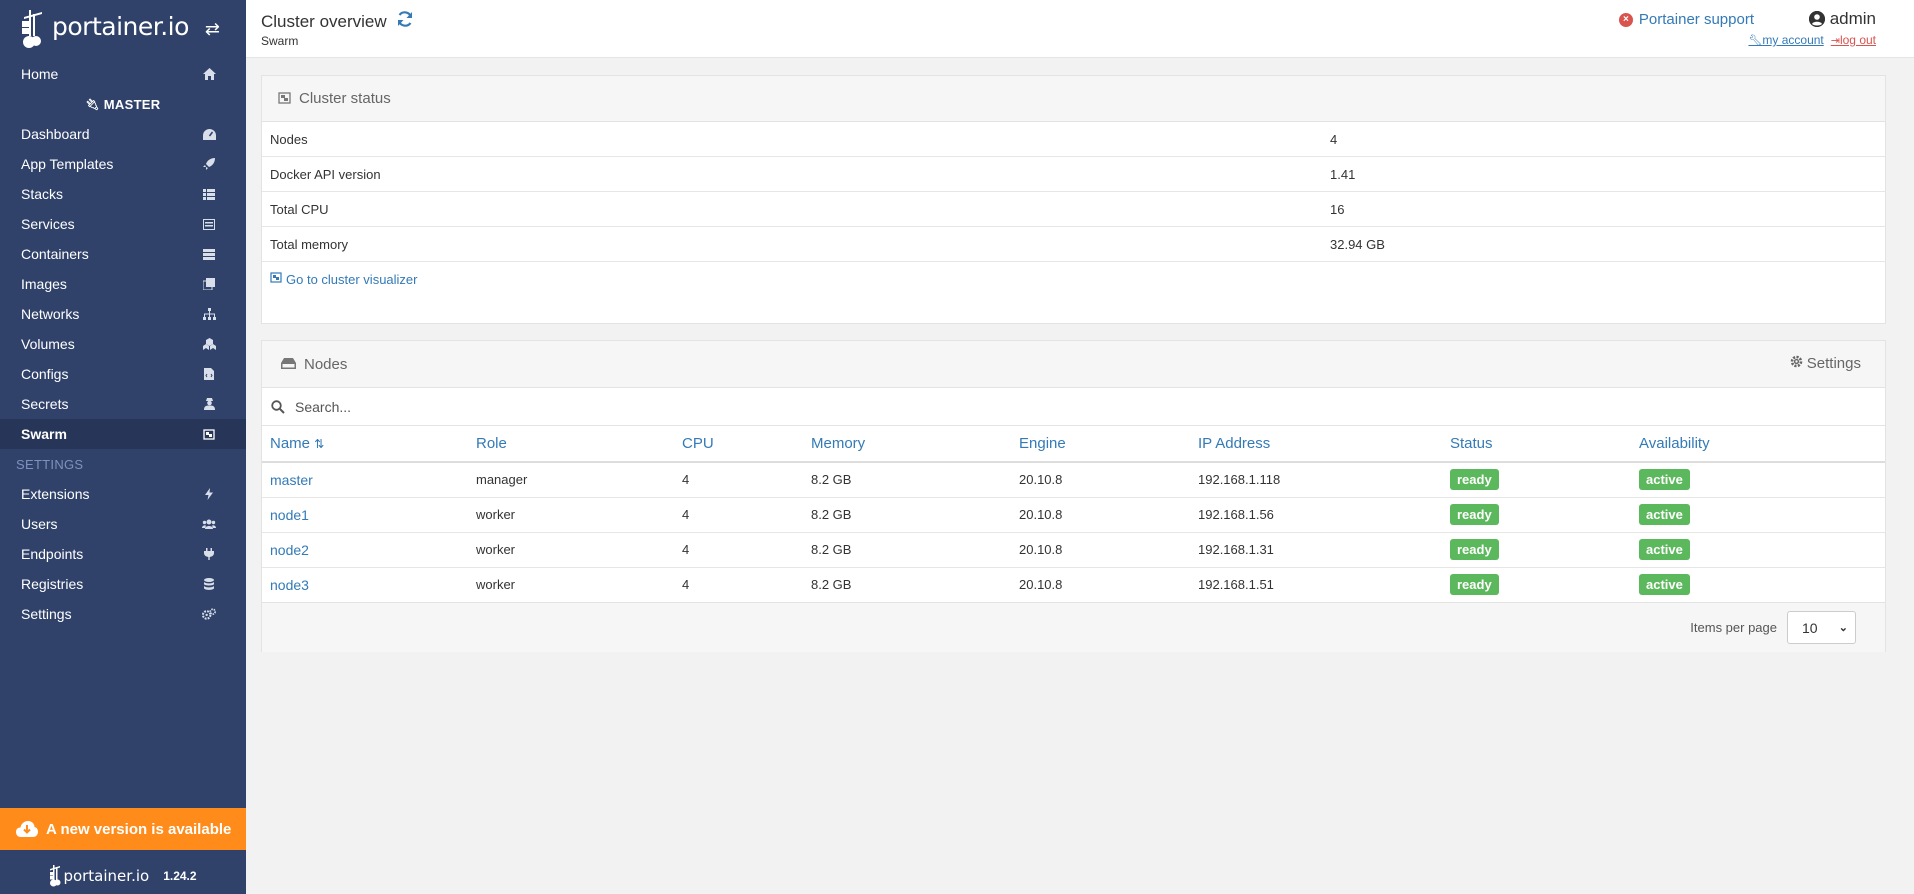  I want to click on column-header-availability: Availability, so click(1758, 444).